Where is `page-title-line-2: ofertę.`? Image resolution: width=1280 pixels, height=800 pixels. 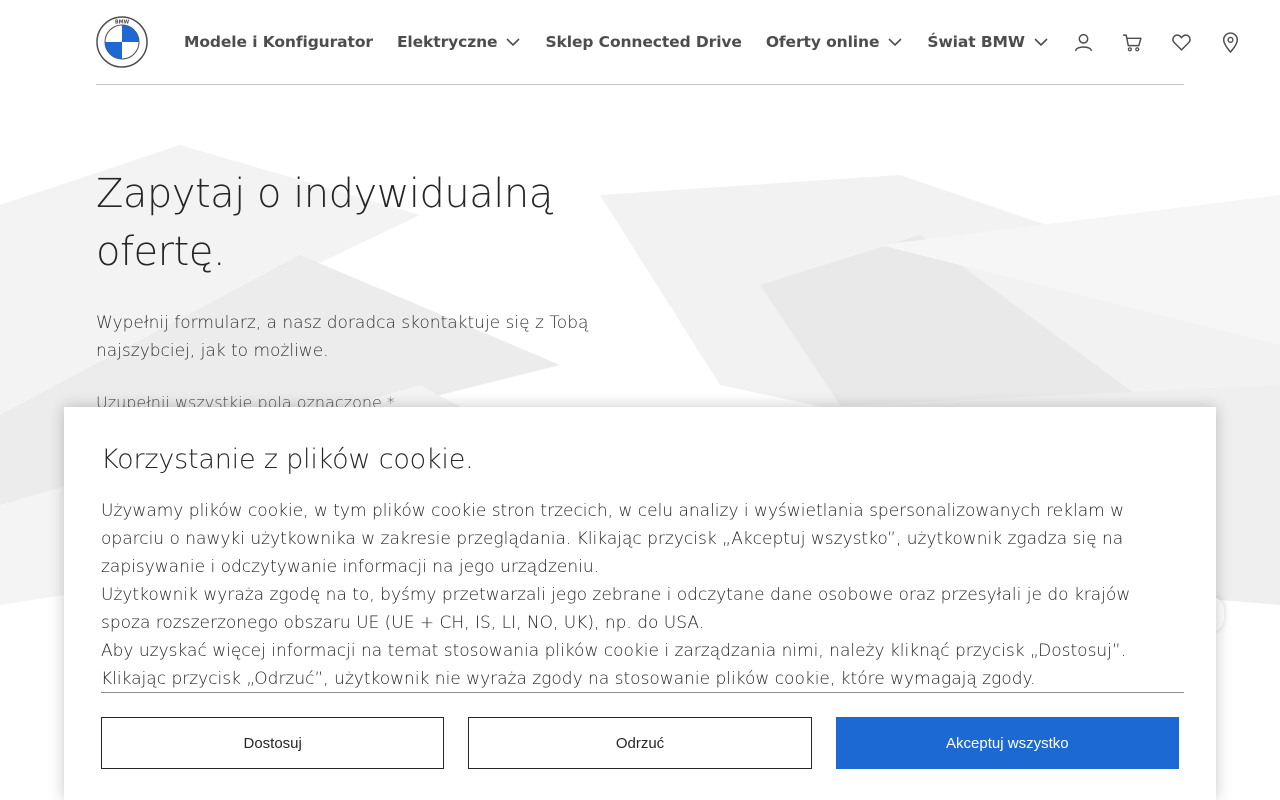 page-title-line-2: ofertę. is located at coordinates (161, 252).